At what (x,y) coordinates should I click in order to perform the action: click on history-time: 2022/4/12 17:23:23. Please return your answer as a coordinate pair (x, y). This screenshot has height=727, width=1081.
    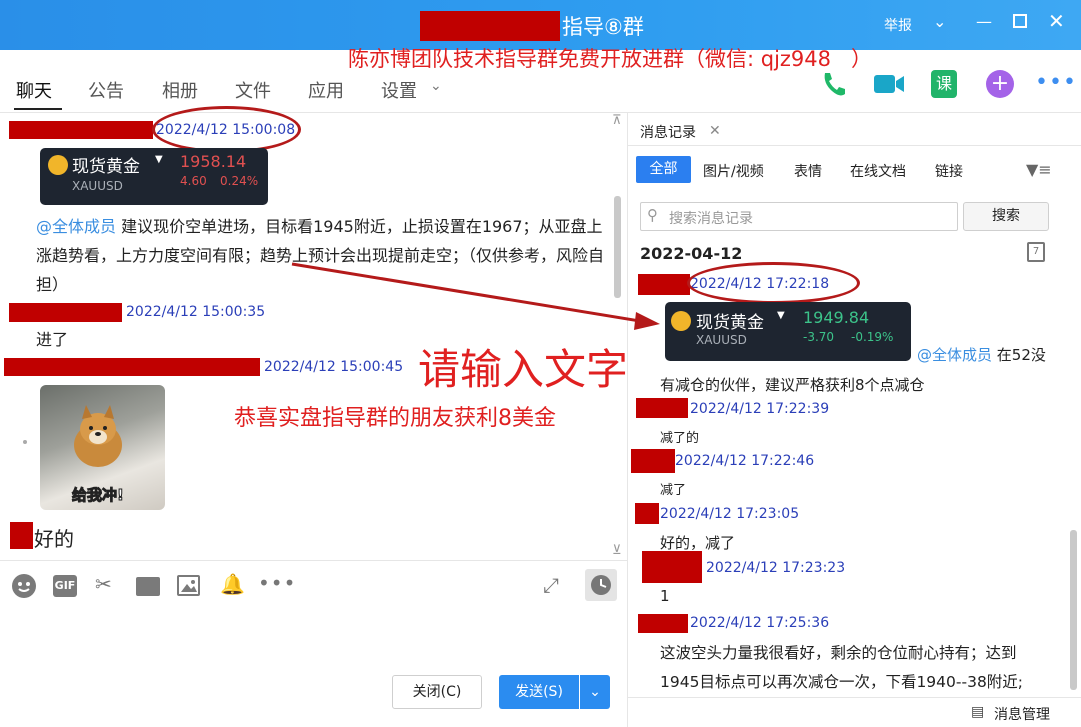
    Looking at the image, I should click on (776, 568).